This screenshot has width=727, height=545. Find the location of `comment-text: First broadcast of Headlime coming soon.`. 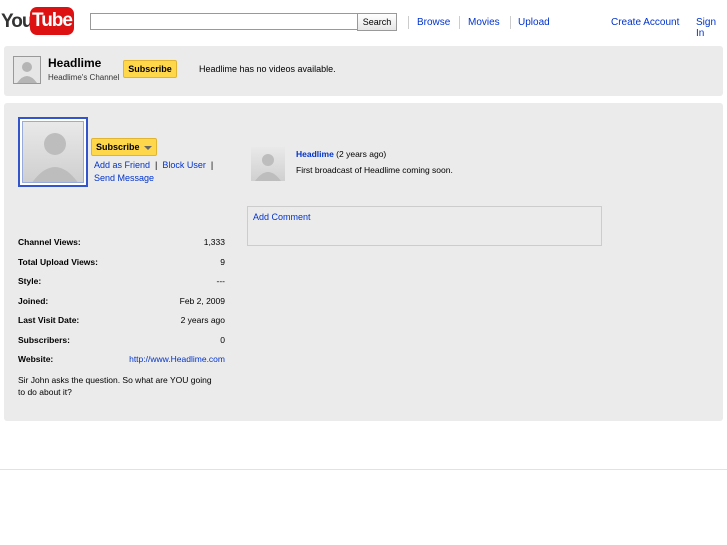

comment-text: First broadcast of Headlime coming soon. is located at coordinates (374, 170).